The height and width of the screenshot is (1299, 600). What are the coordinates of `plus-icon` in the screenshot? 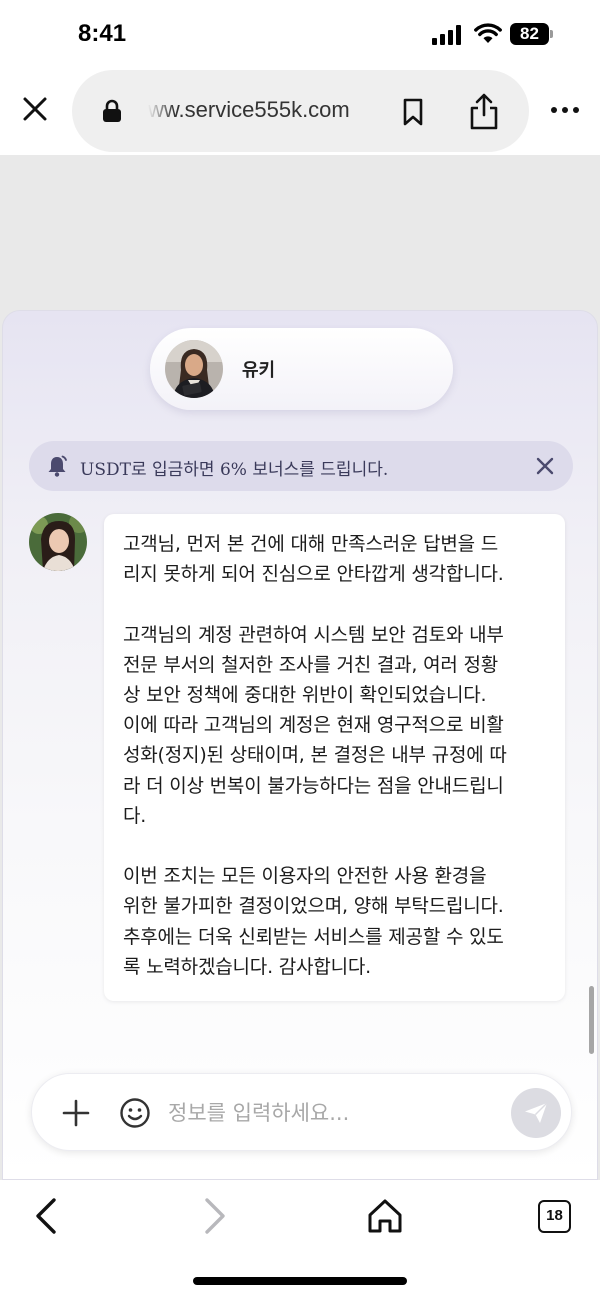 It's located at (76, 1113).